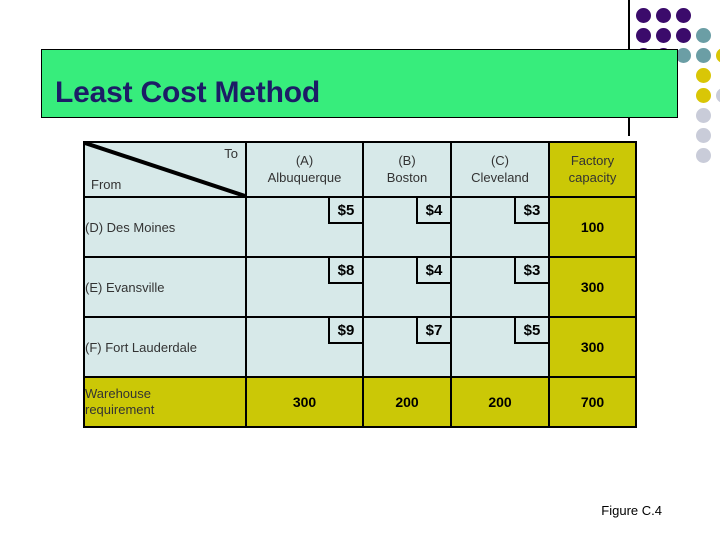  What do you see at coordinates (304, 177) in the screenshot?
I see `destination-name-a: Albuquerque` at bounding box center [304, 177].